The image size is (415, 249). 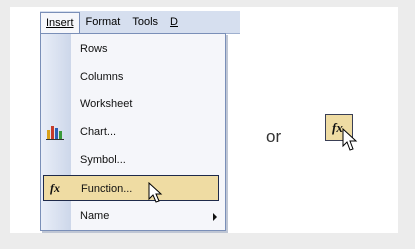 I want to click on menu-bar: Insert Format Tools D, so click(x=140, y=22).